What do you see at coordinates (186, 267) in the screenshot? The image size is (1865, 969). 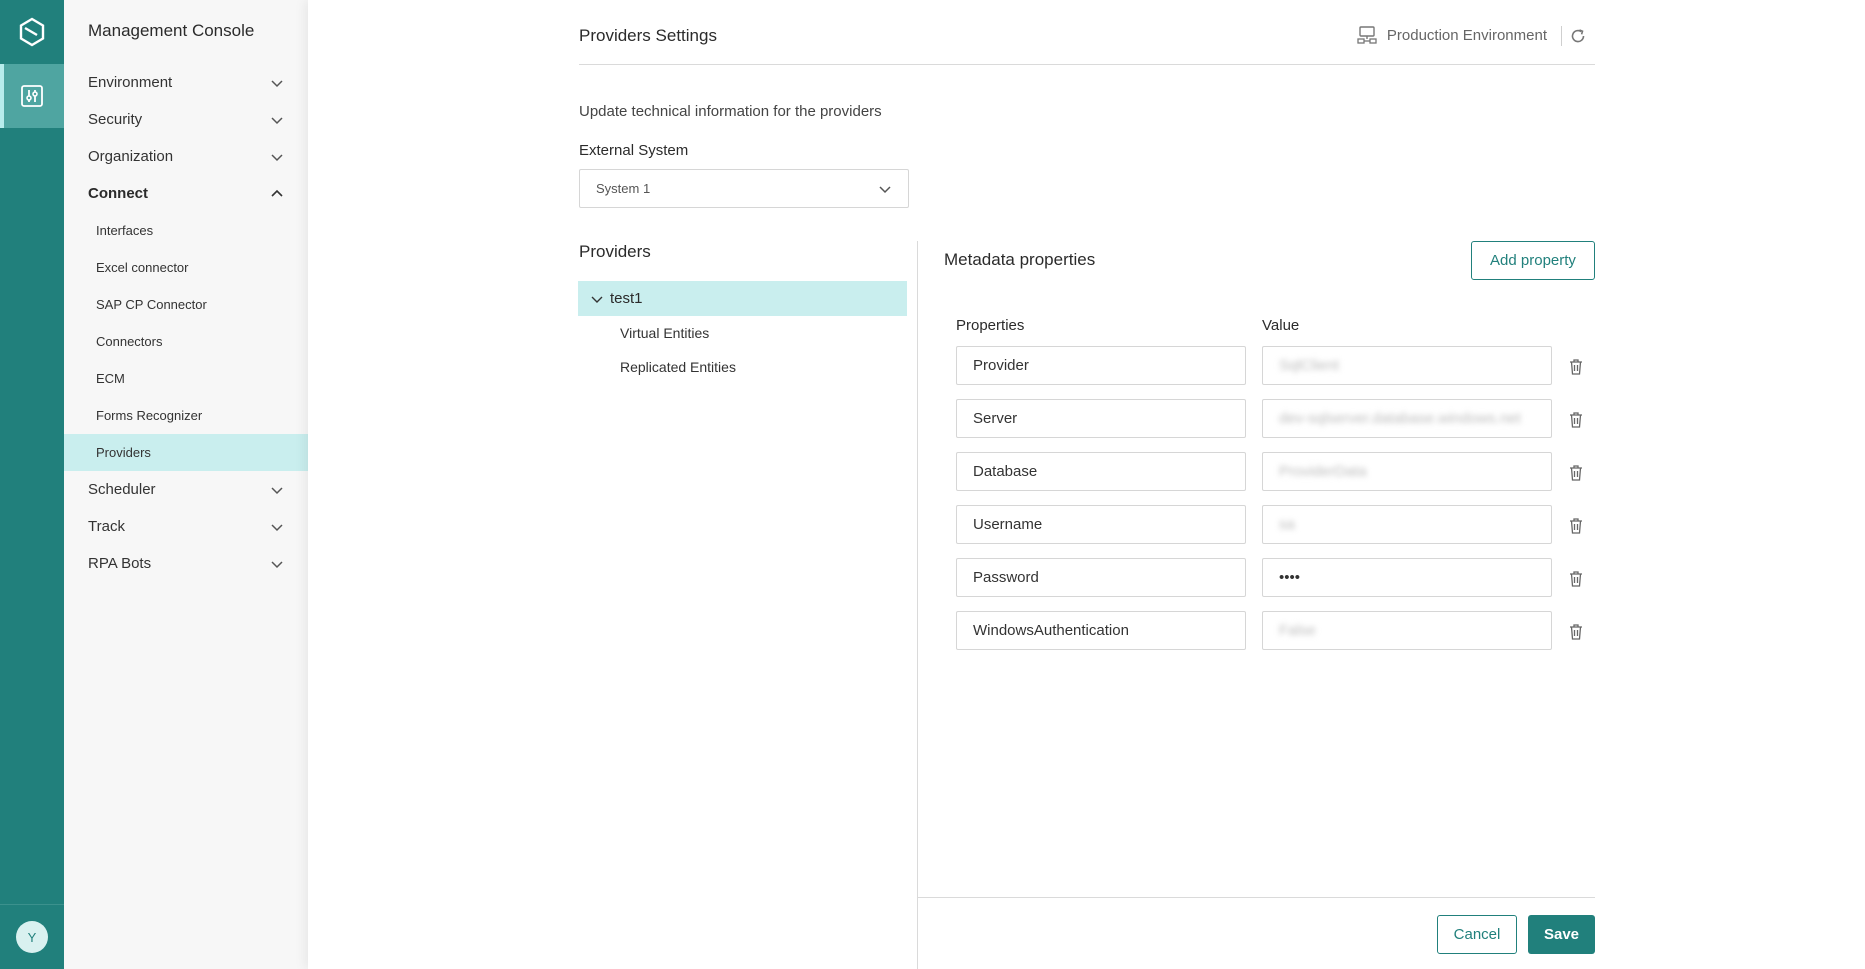 I see `sidebar-subitem-excel-connector: Excel connector` at bounding box center [186, 267].